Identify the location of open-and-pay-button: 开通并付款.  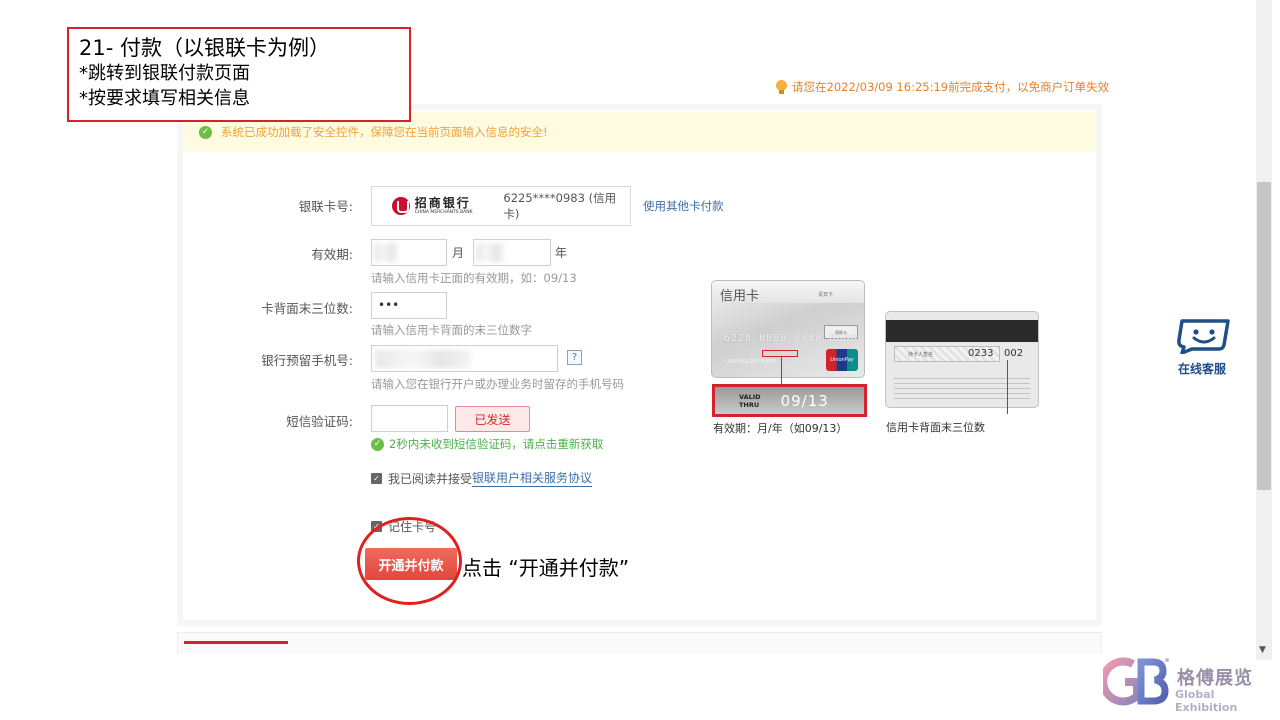
(411, 564).